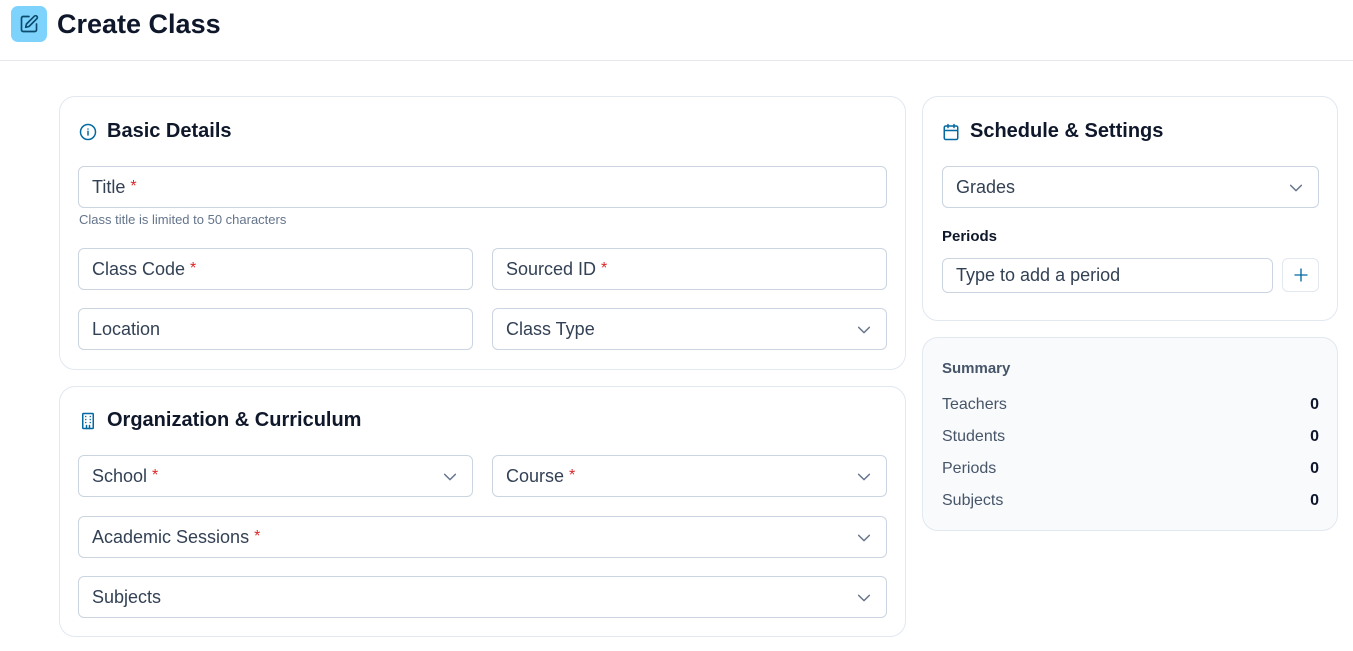  Describe the element at coordinates (676, 30) in the screenshot. I see `page-header: Create Class` at that location.